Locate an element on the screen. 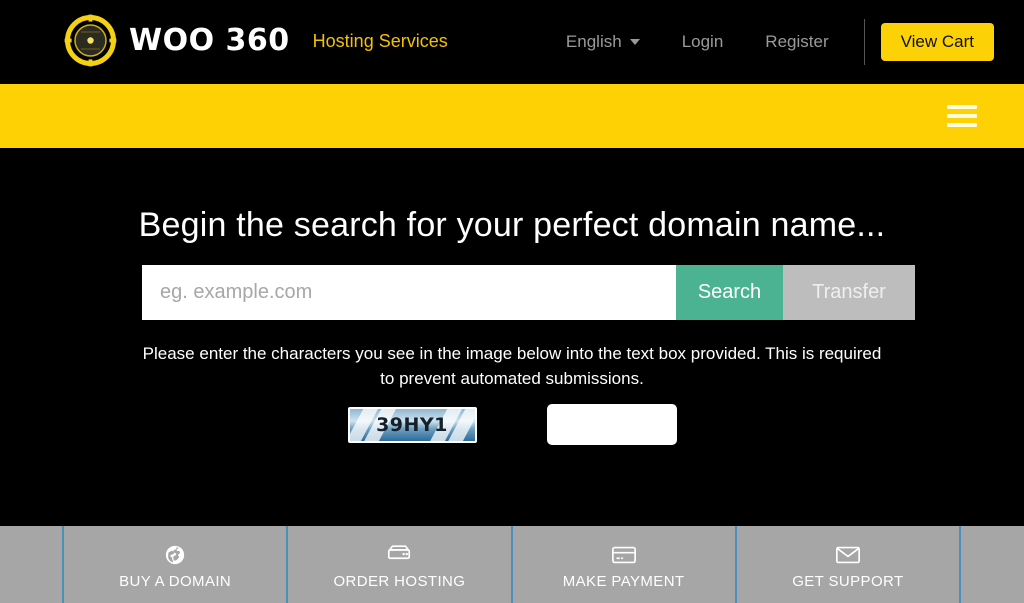  yellow-menu-bar is located at coordinates (512, 116).